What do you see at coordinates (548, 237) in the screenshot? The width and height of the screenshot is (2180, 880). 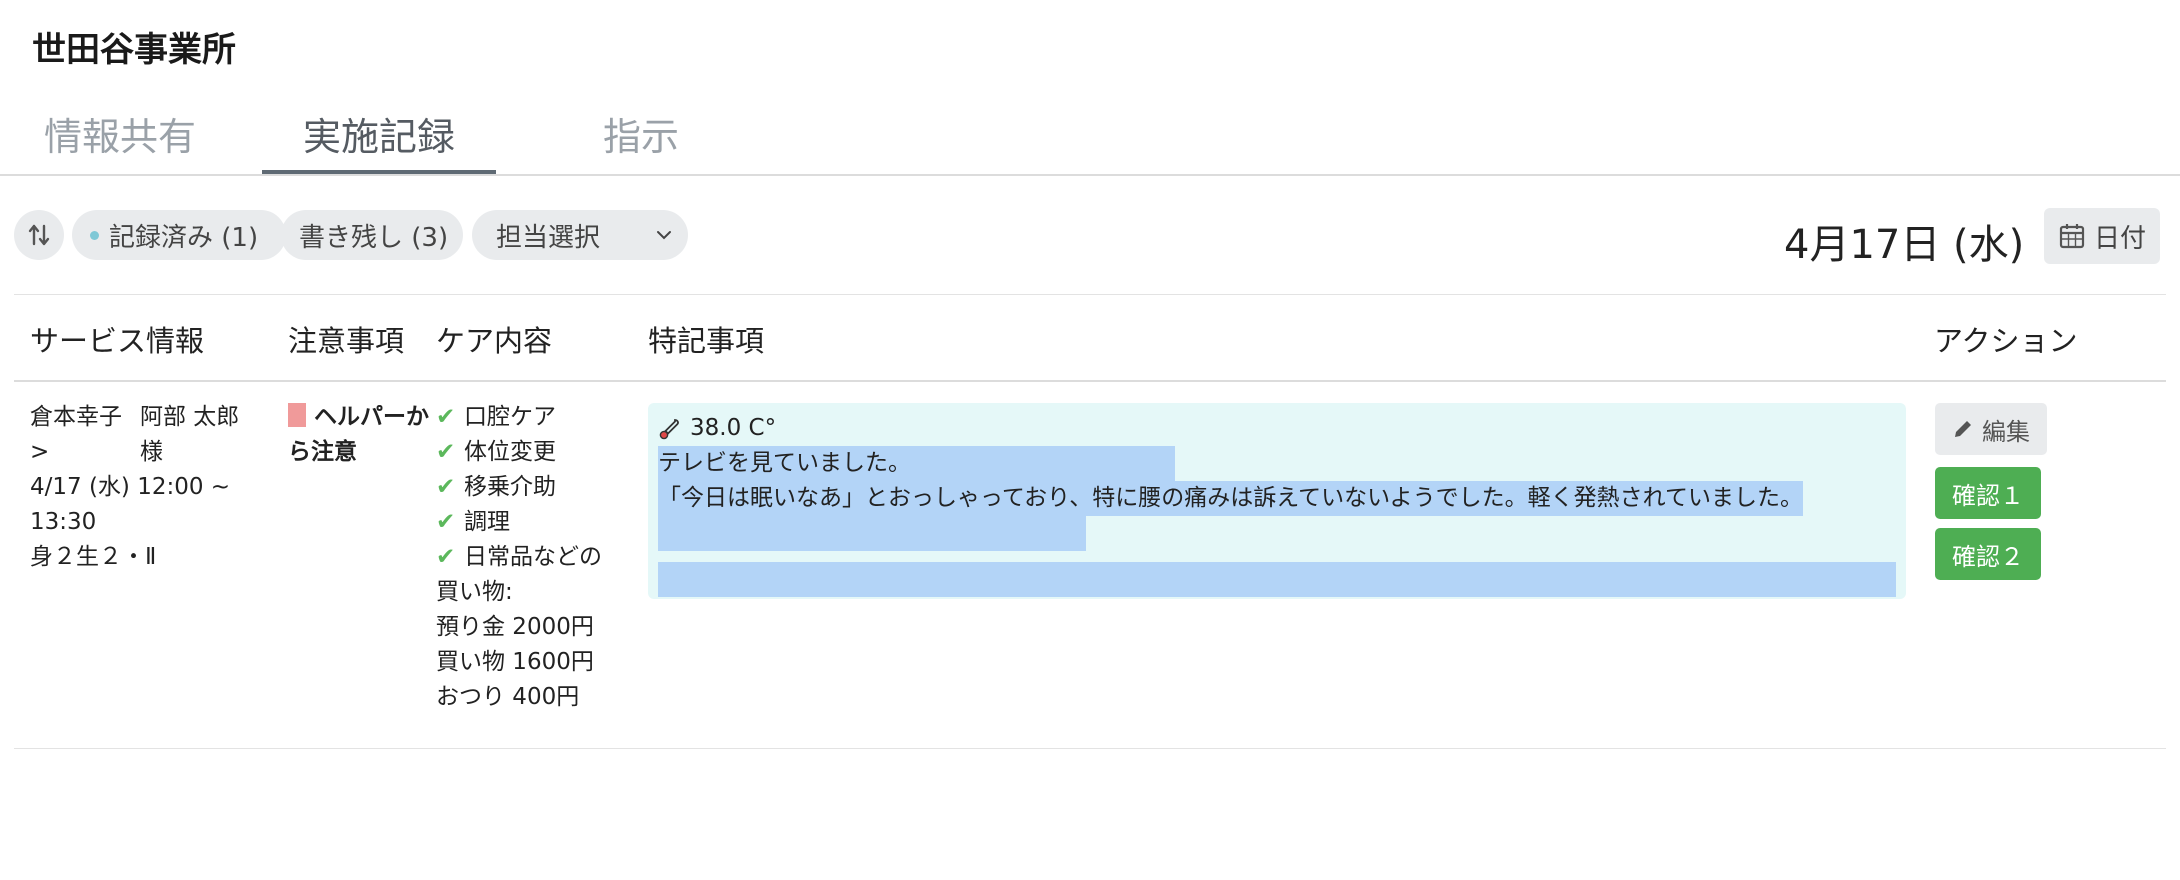 I see `staff-select-label: 担当選択` at bounding box center [548, 237].